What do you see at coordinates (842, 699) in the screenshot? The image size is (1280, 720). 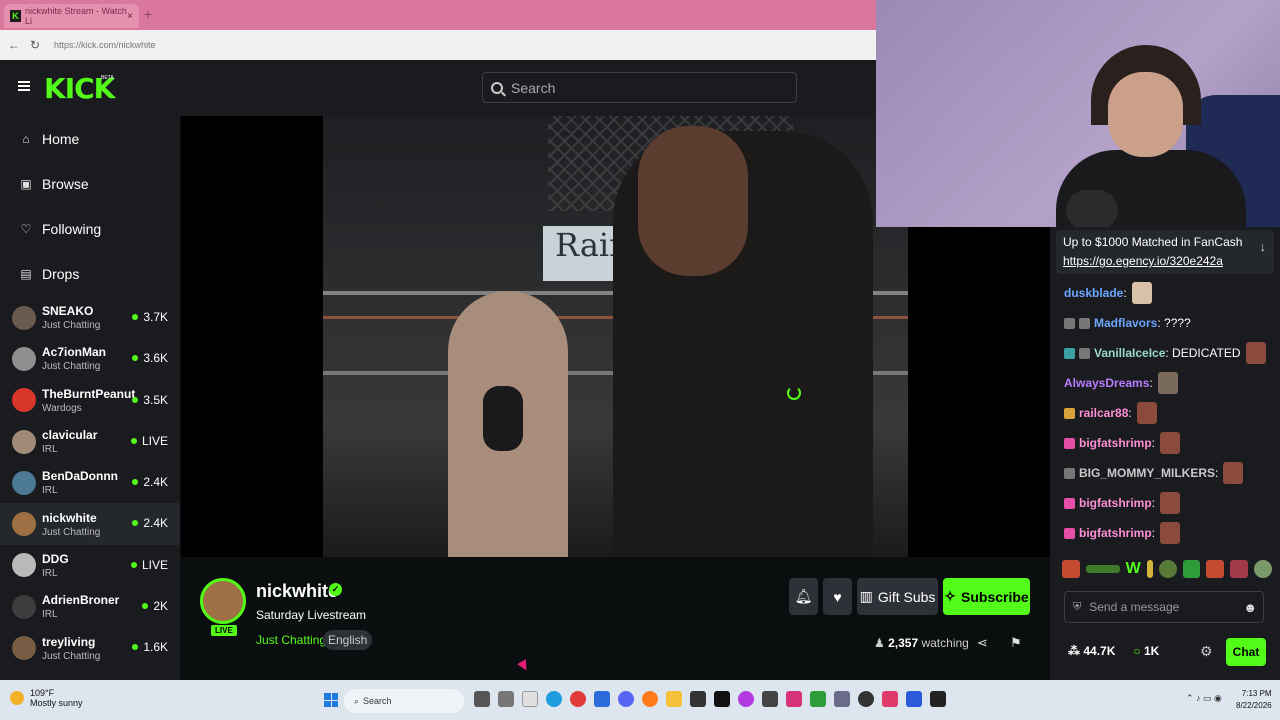 I see `settings-icon` at bounding box center [842, 699].